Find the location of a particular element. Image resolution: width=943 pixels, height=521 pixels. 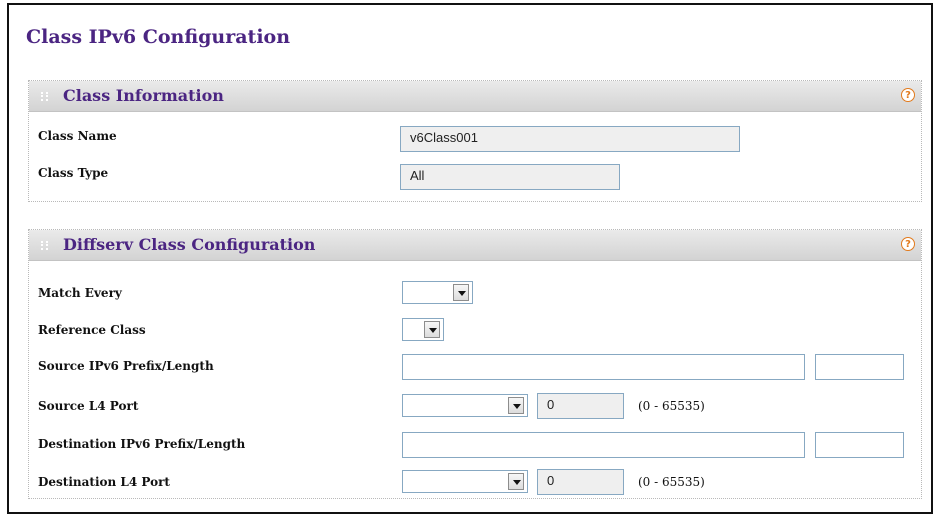

dest-l4-port-select is located at coordinates (465, 481).